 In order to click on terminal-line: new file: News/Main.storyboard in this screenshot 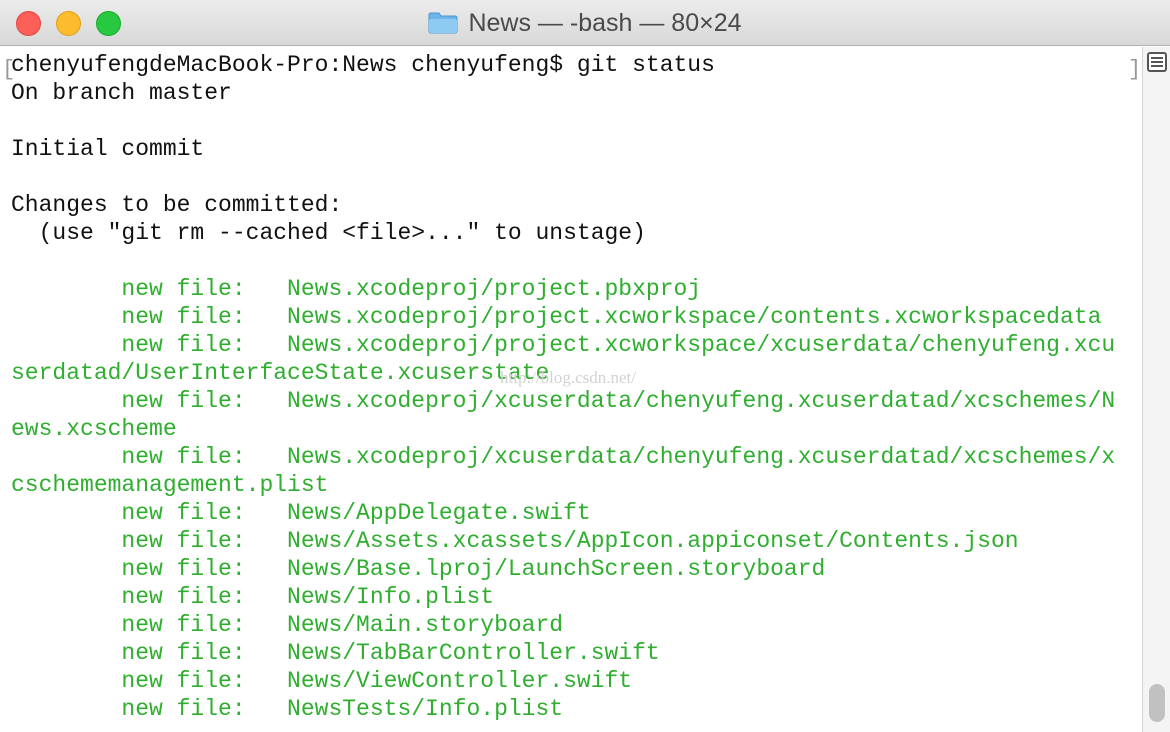, I will do `click(287, 625)`.